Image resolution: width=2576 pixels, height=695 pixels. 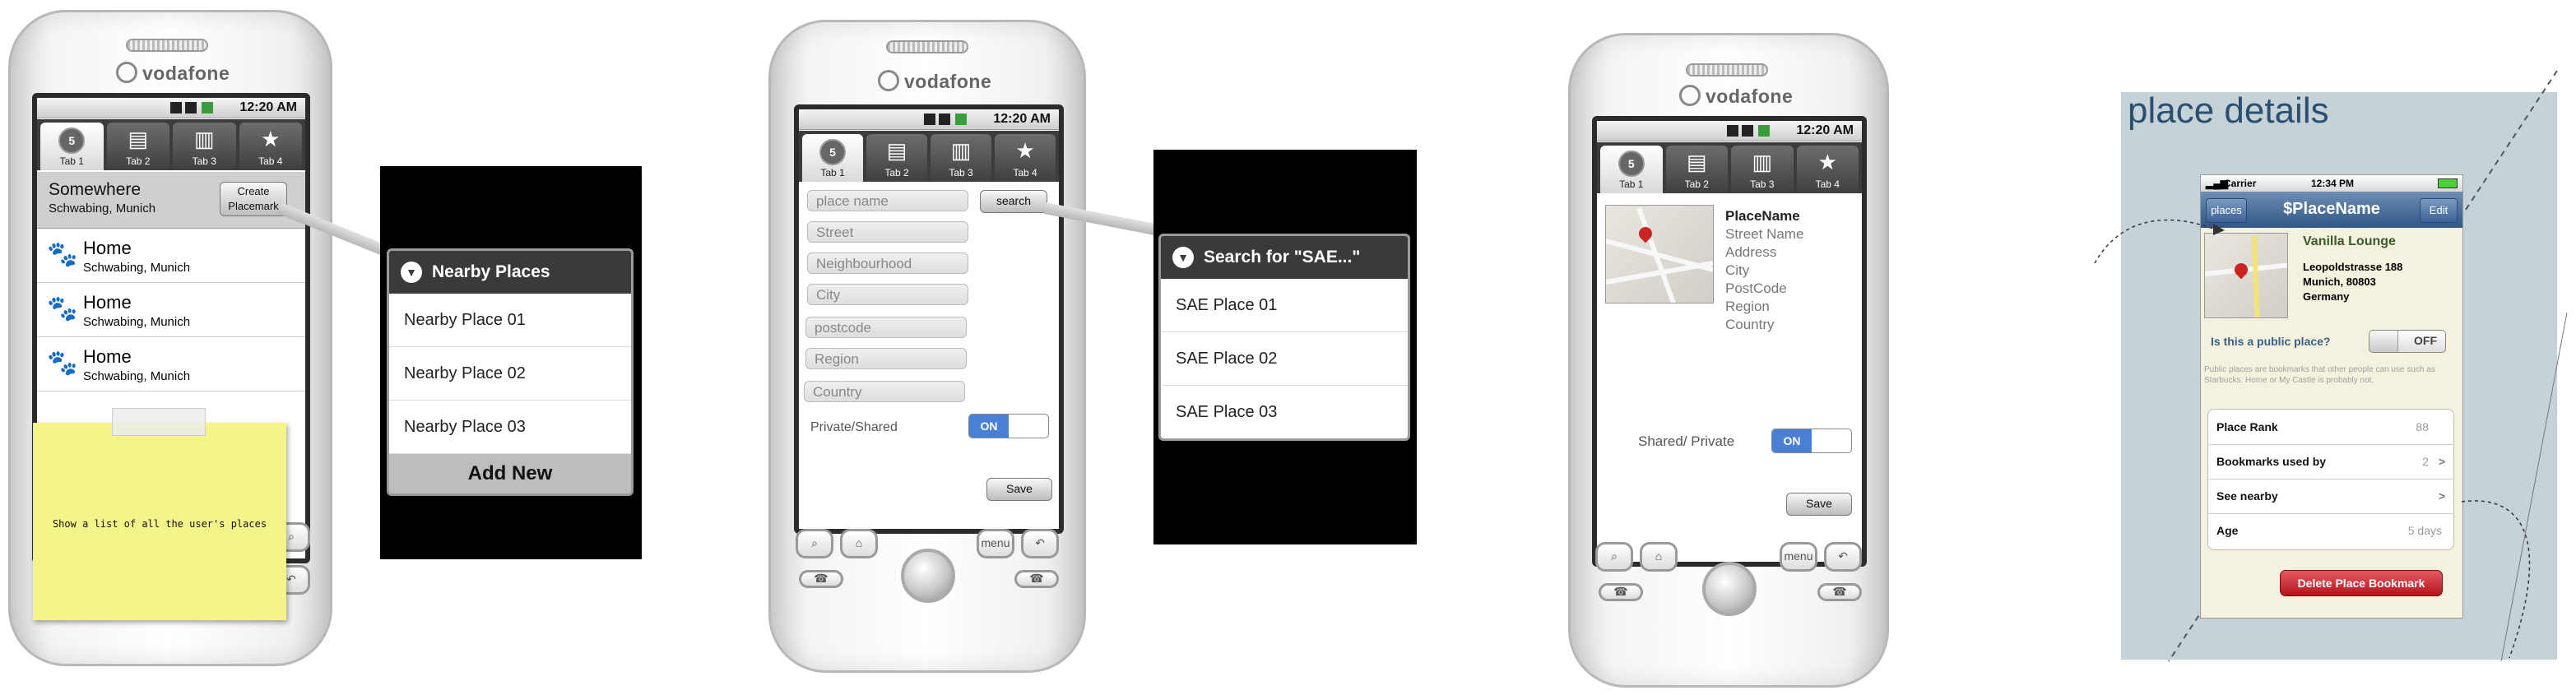 I want to click on toggle-off-label: OFF, so click(x=2425, y=340).